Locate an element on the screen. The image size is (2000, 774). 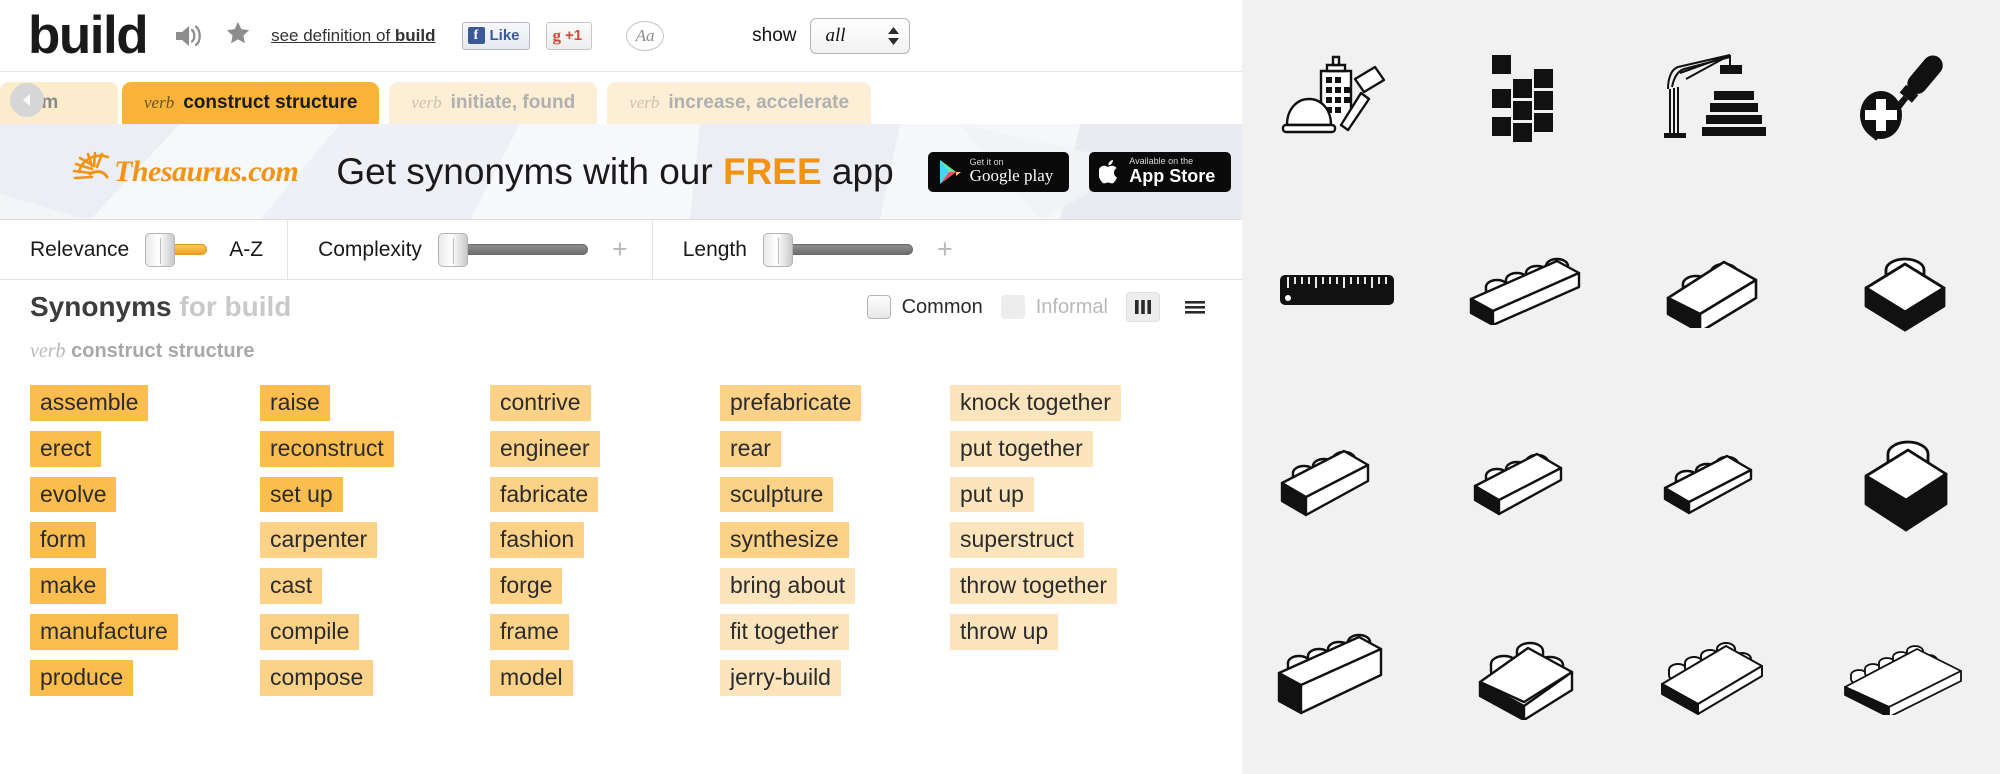
synonym-chip: put together is located at coordinates (1021, 448).